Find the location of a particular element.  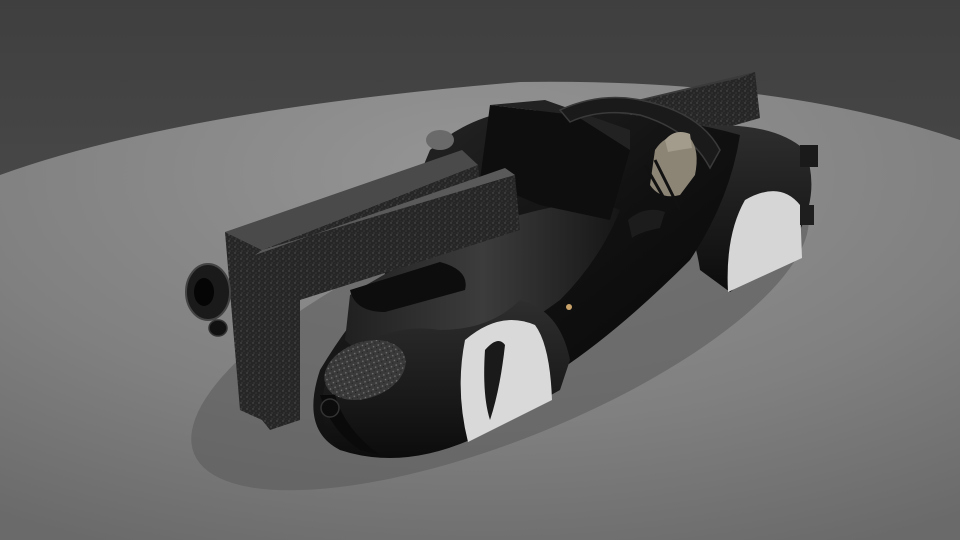

indicator-light is located at coordinates (569, 307).